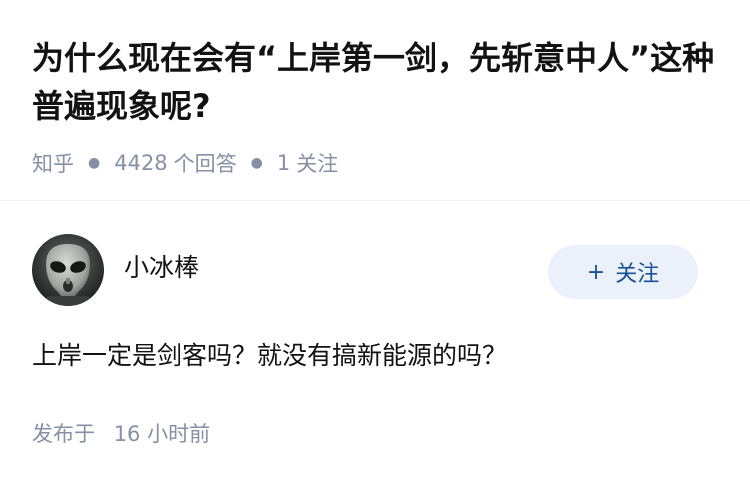 The image size is (750, 484). I want to click on time-prefix: 发布于, so click(63, 434).